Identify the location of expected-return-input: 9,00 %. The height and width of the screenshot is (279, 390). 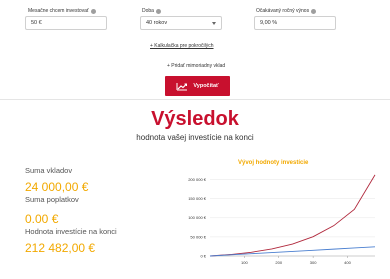
(295, 23).